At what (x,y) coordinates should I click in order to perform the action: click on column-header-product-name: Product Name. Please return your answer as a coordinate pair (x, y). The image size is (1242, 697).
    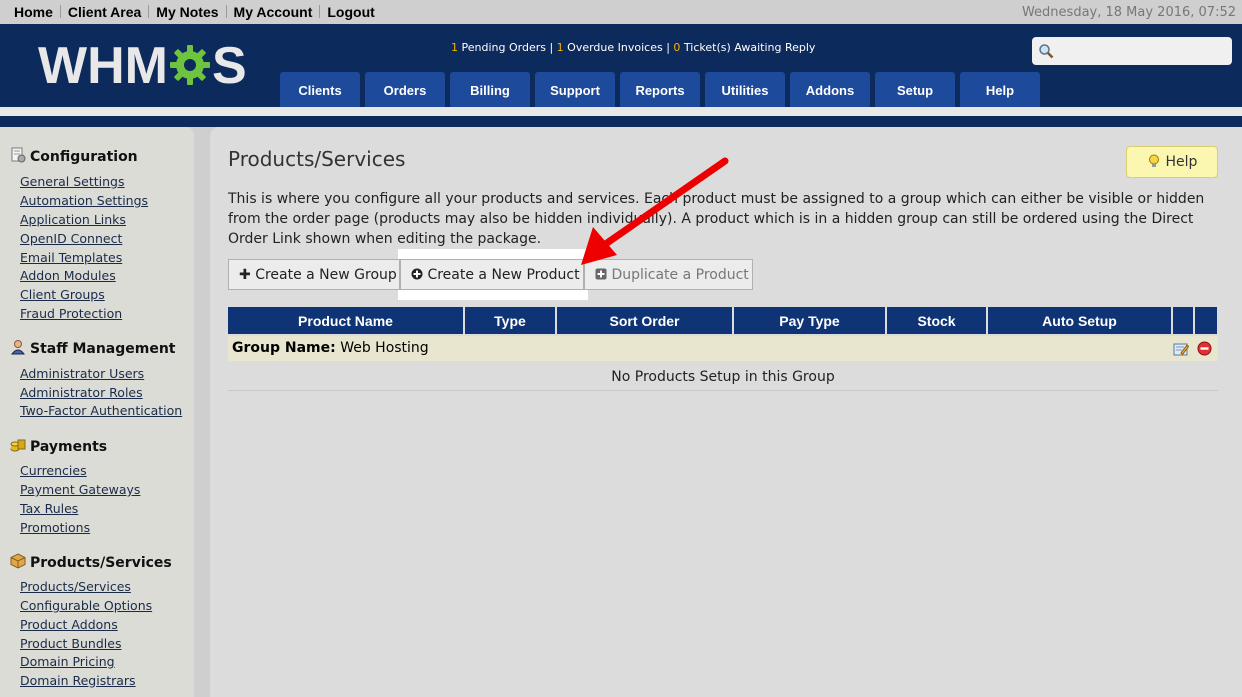
    Looking at the image, I should click on (345, 320).